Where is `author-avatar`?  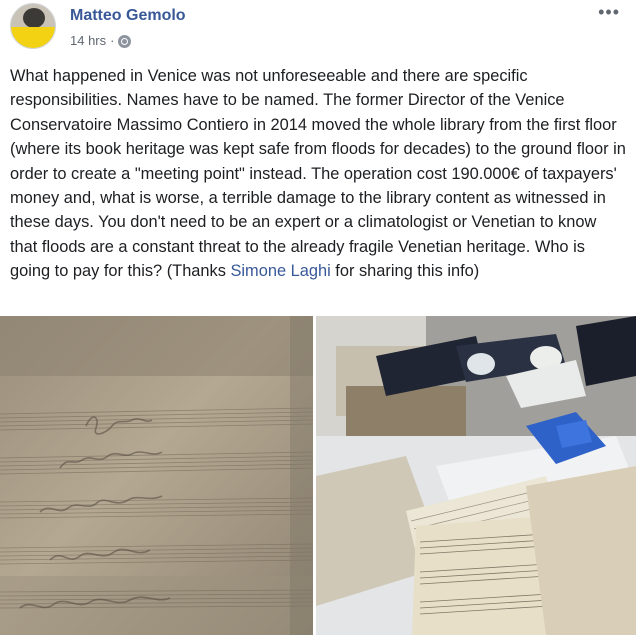 author-avatar is located at coordinates (33, 26).